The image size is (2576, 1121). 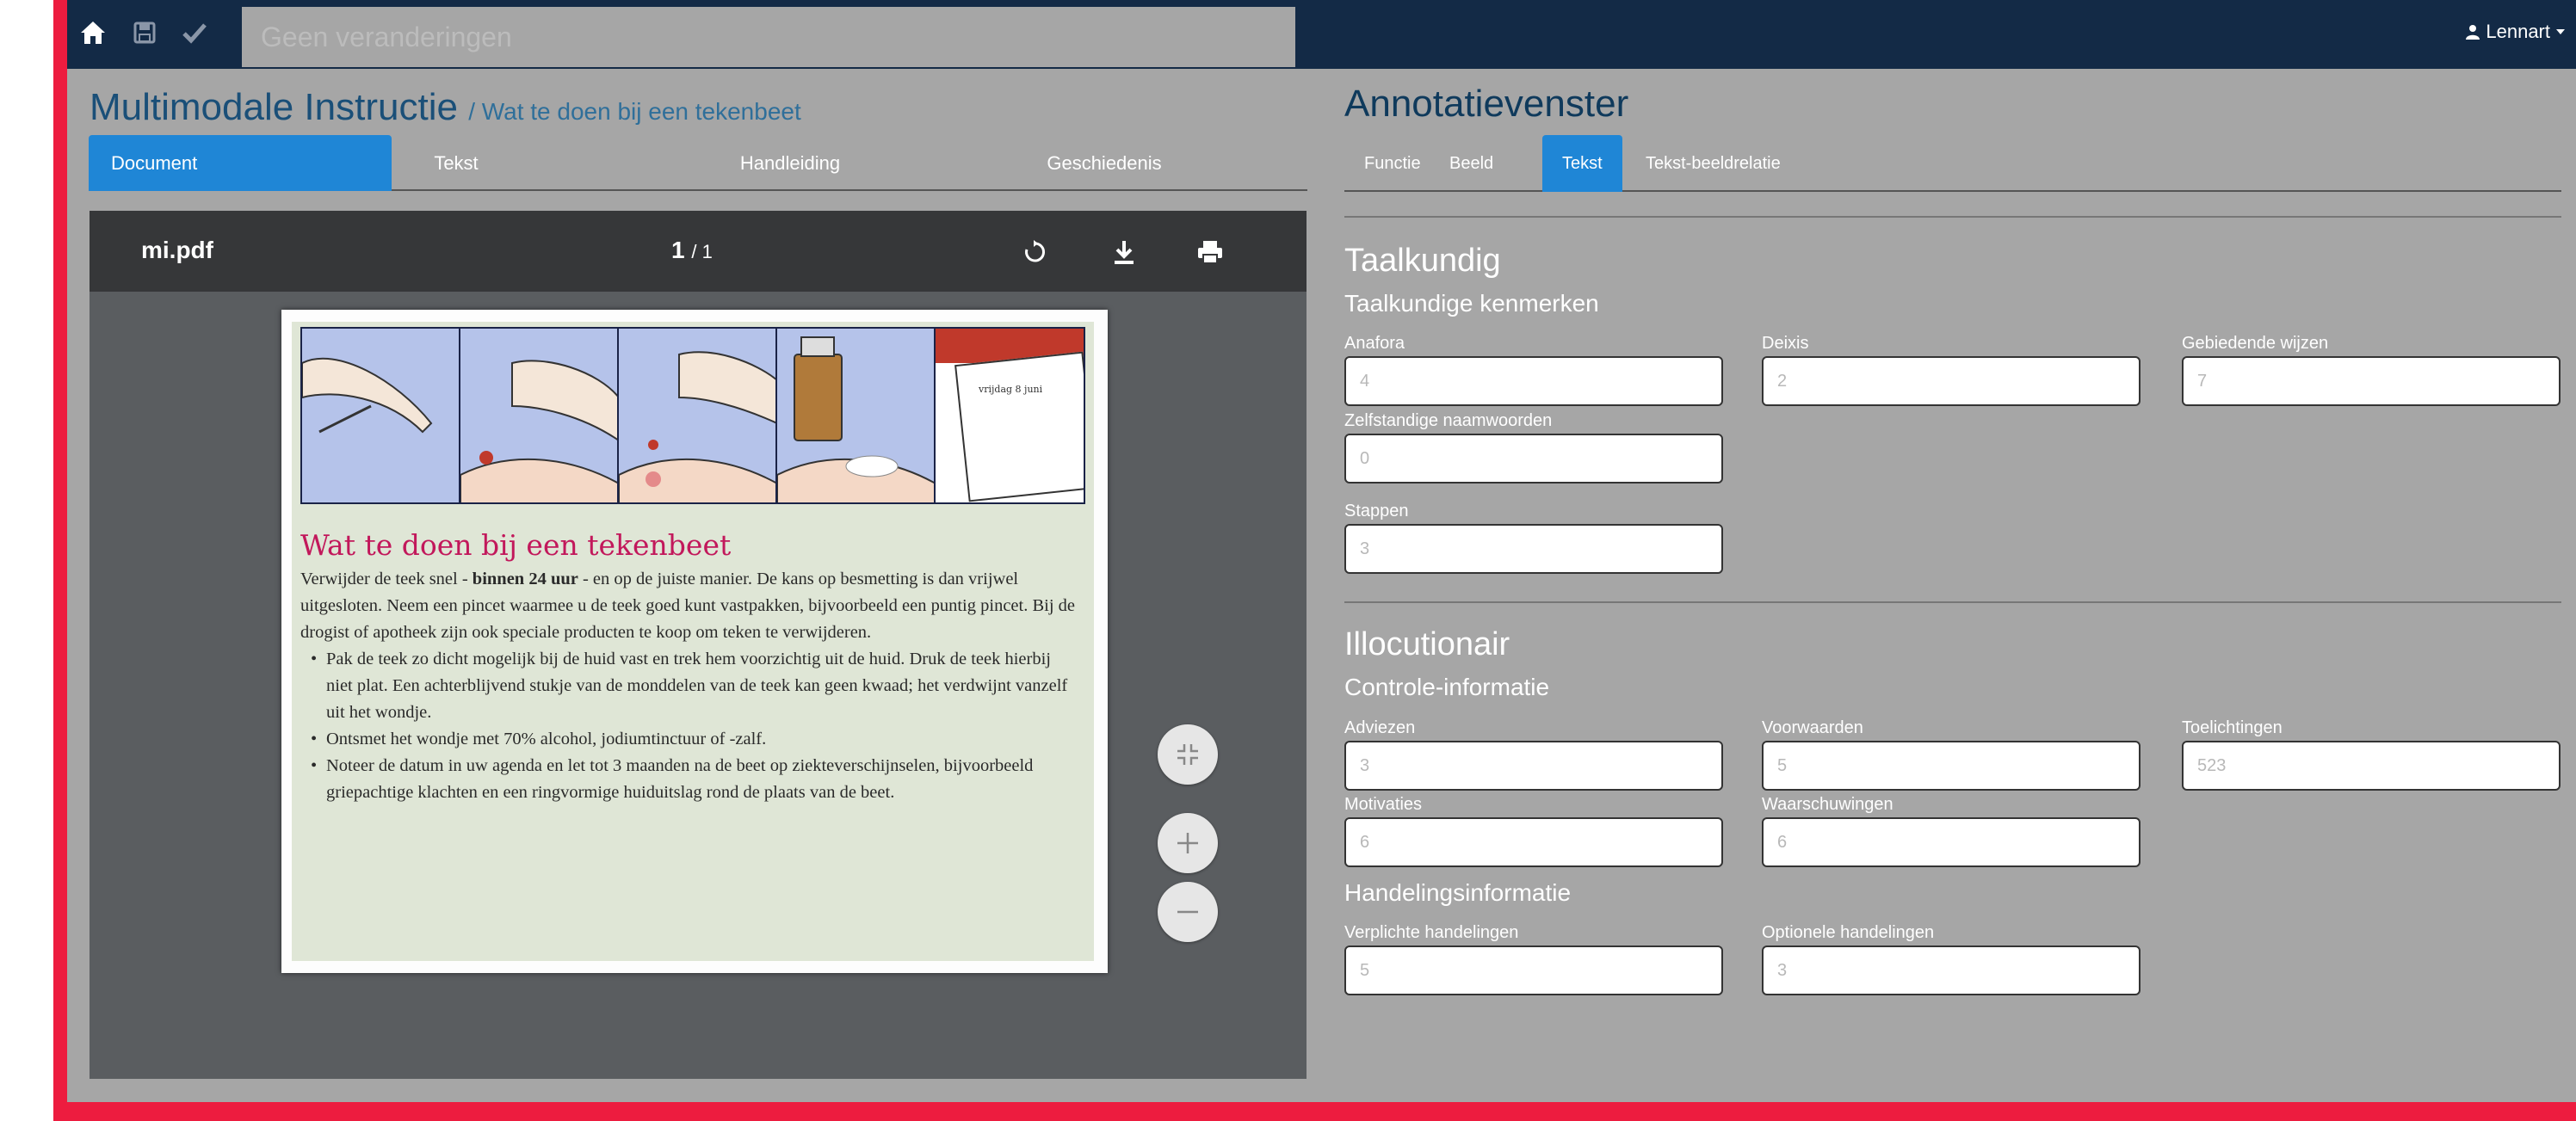 I want to click on pdf-page-indicator: 1 / 1, so click(x=692, y=250).